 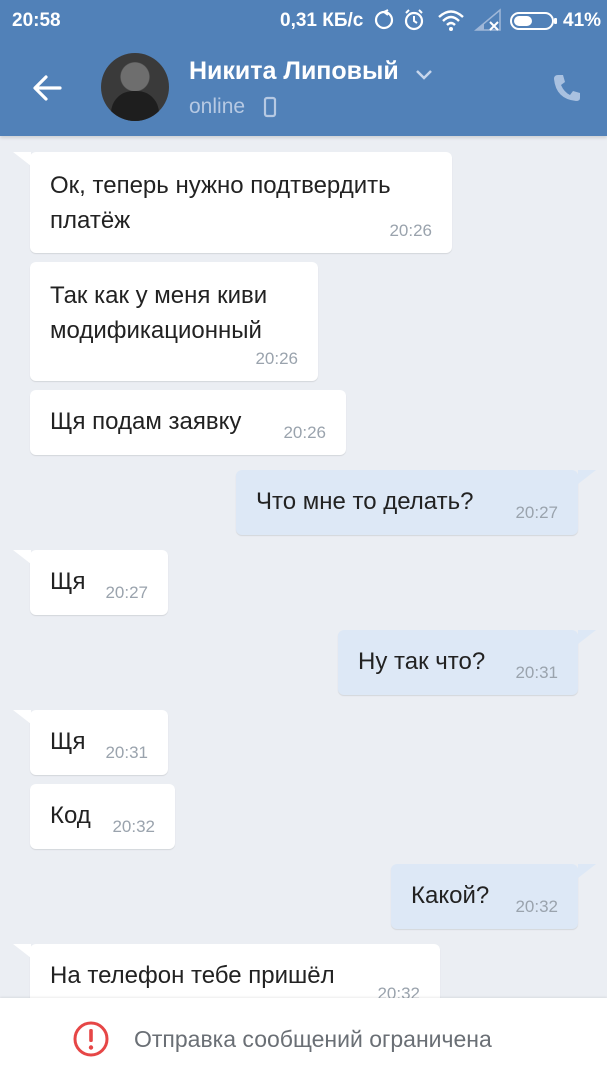 I want to click on message-bubble: Щя 20:31, so click(x=99, y=742).